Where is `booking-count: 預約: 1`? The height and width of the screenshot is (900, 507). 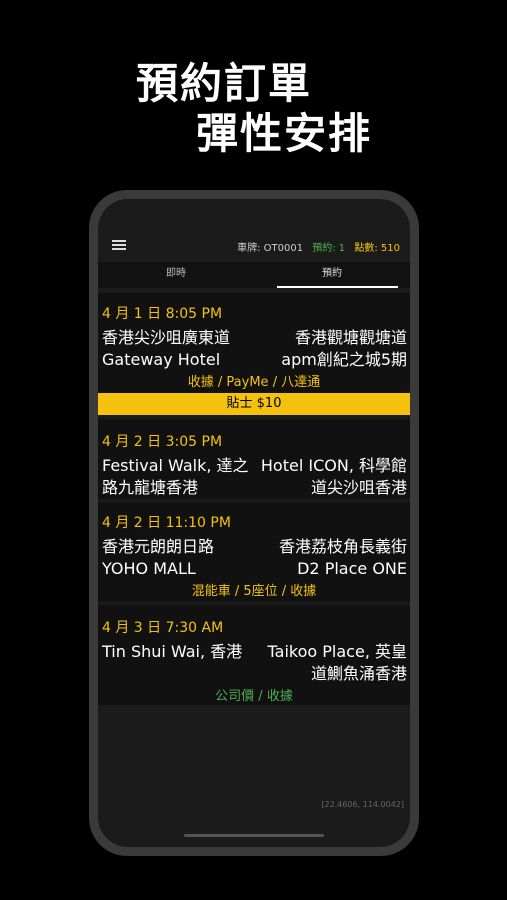
booking-count: 預約: 1 is located at coordinates (329, 248).